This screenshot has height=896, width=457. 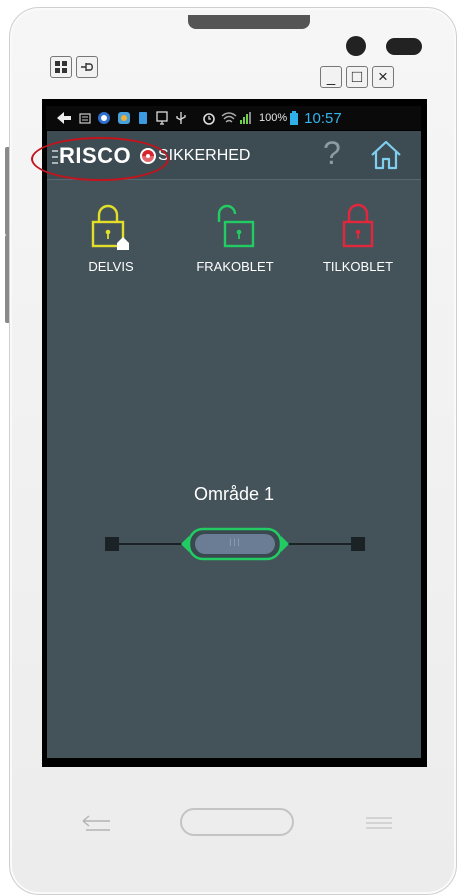 What do you see at coordinates (100, 159) in the screenshot?
I see `annotation-highlight-oval` at bounding box center [100, 159].